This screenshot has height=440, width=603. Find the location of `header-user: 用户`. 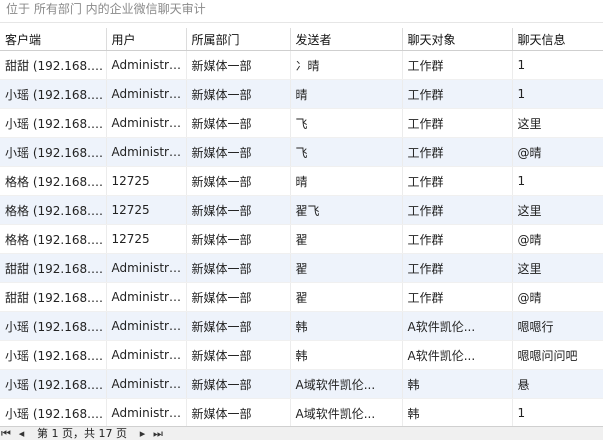

header-user: 用户 is located at coordinates (146, 39).